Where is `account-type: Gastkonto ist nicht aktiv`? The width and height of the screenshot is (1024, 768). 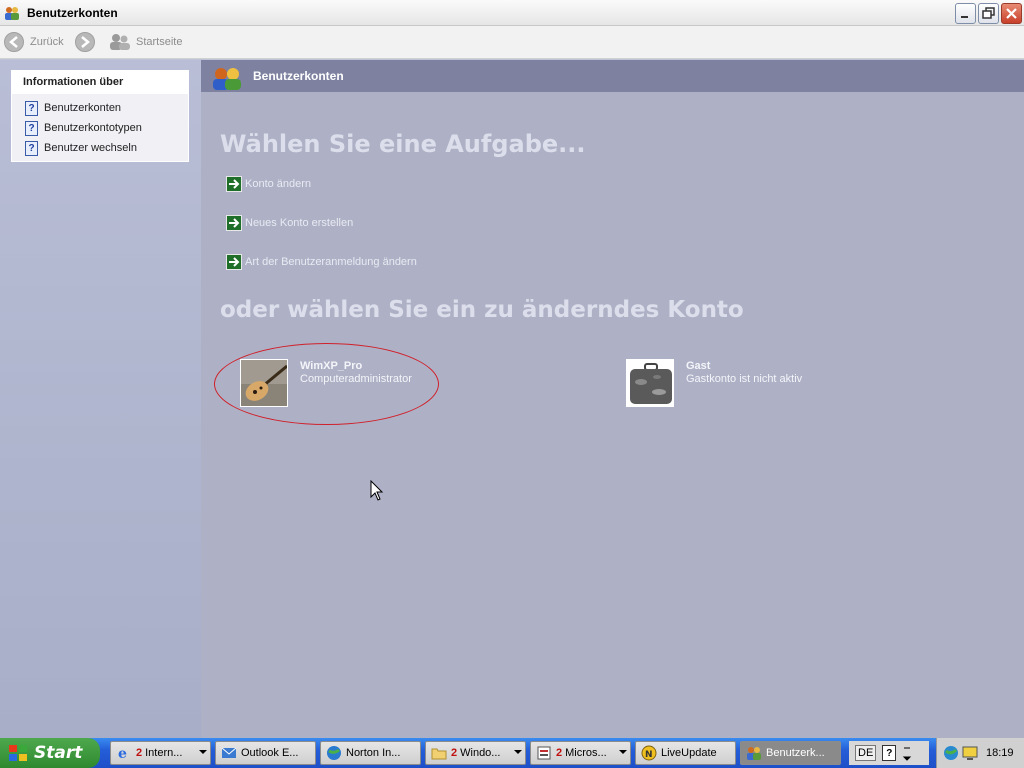 account-type: Gastkonto ist nicht aktiv is located at coordinates (744, 379).